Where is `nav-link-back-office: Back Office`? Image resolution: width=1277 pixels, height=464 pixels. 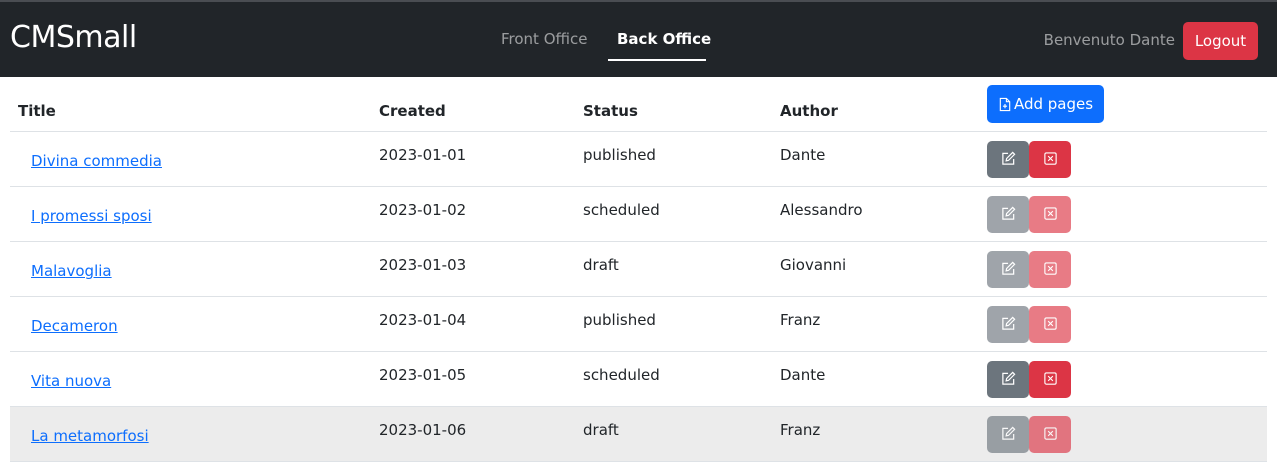
nav-link-back-office: Back Office is located at coordinates (664, 39).